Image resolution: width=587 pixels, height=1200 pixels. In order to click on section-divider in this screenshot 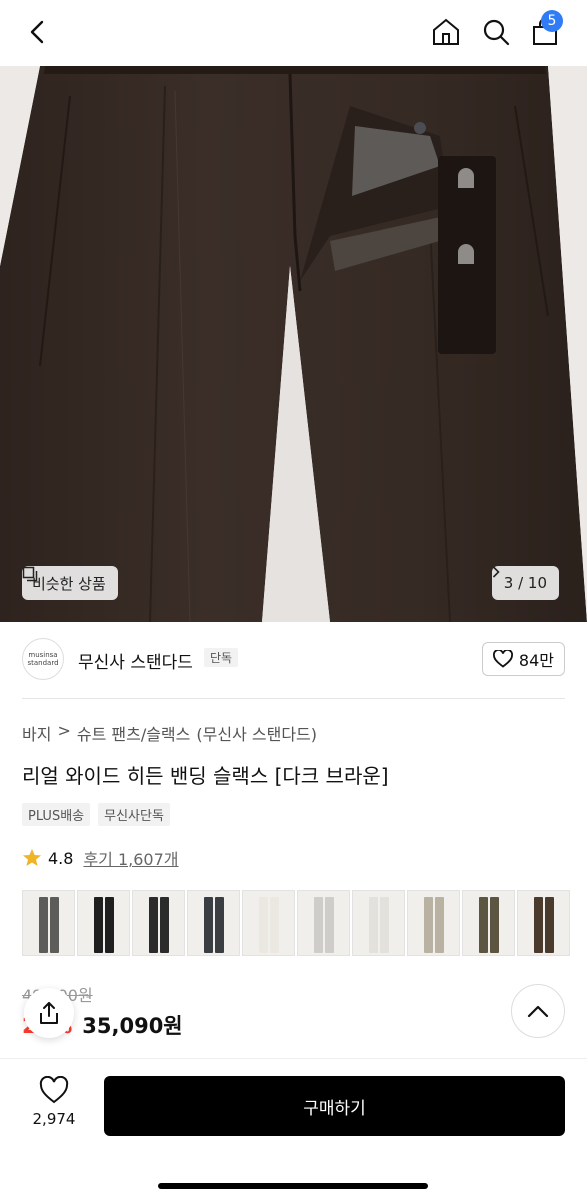, I will do `click(293, 698)`.